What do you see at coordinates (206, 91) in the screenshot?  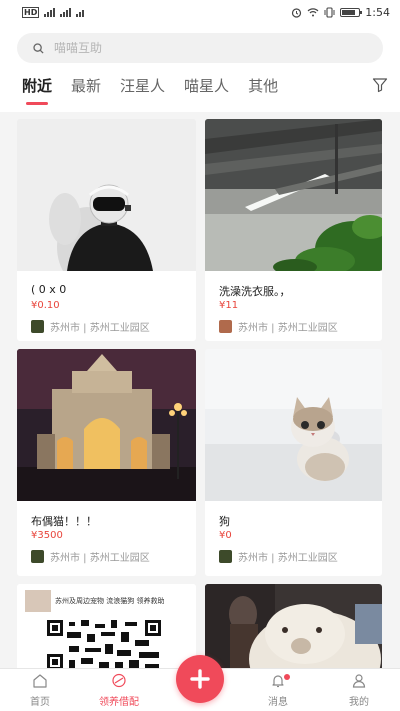 I see `tab-cats: 喵星人` at bounding box center [206, 91].